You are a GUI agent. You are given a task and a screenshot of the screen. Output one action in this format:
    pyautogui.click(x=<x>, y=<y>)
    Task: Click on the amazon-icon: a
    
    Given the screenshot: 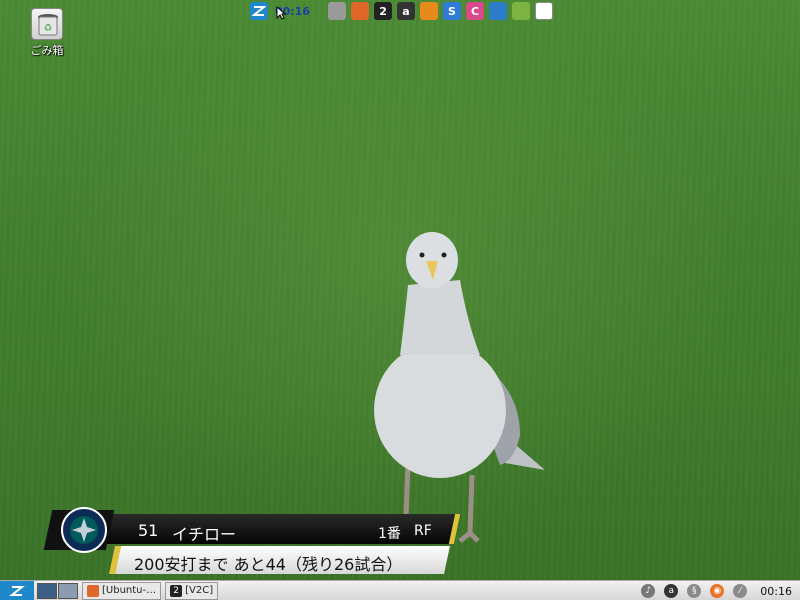 What is the action you would take?
    pyautogui.click(x=406, y=11)
    